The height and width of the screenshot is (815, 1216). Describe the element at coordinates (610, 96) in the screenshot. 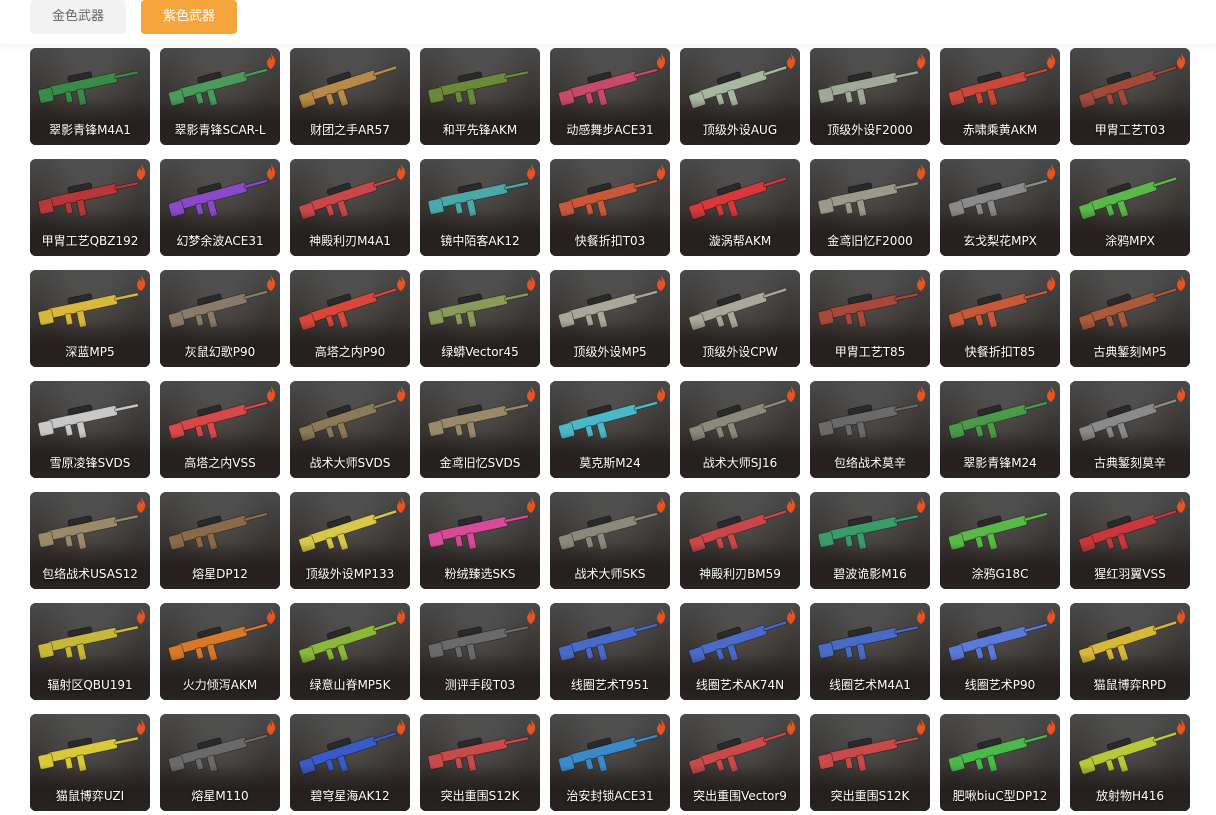

I see `weapon-card: 动感舞步ACE31` at that location.